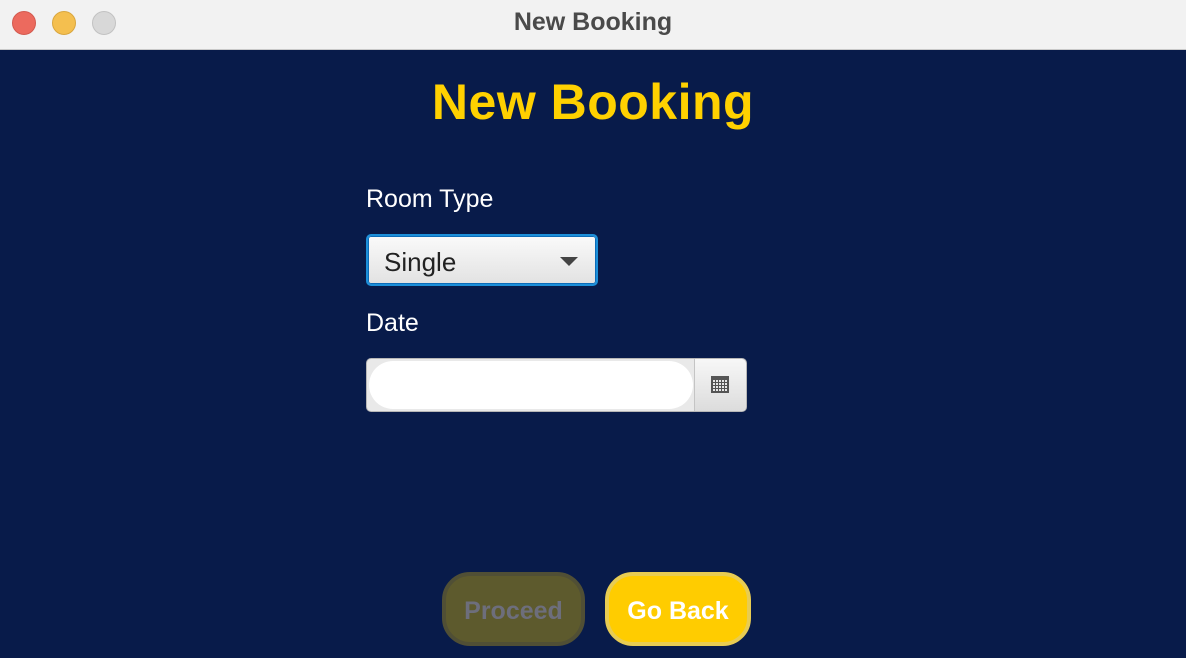 Image resolution: width=1186 pixels, height=658 pixels. I want to click on window-title: New Booking, so click(593, 22).